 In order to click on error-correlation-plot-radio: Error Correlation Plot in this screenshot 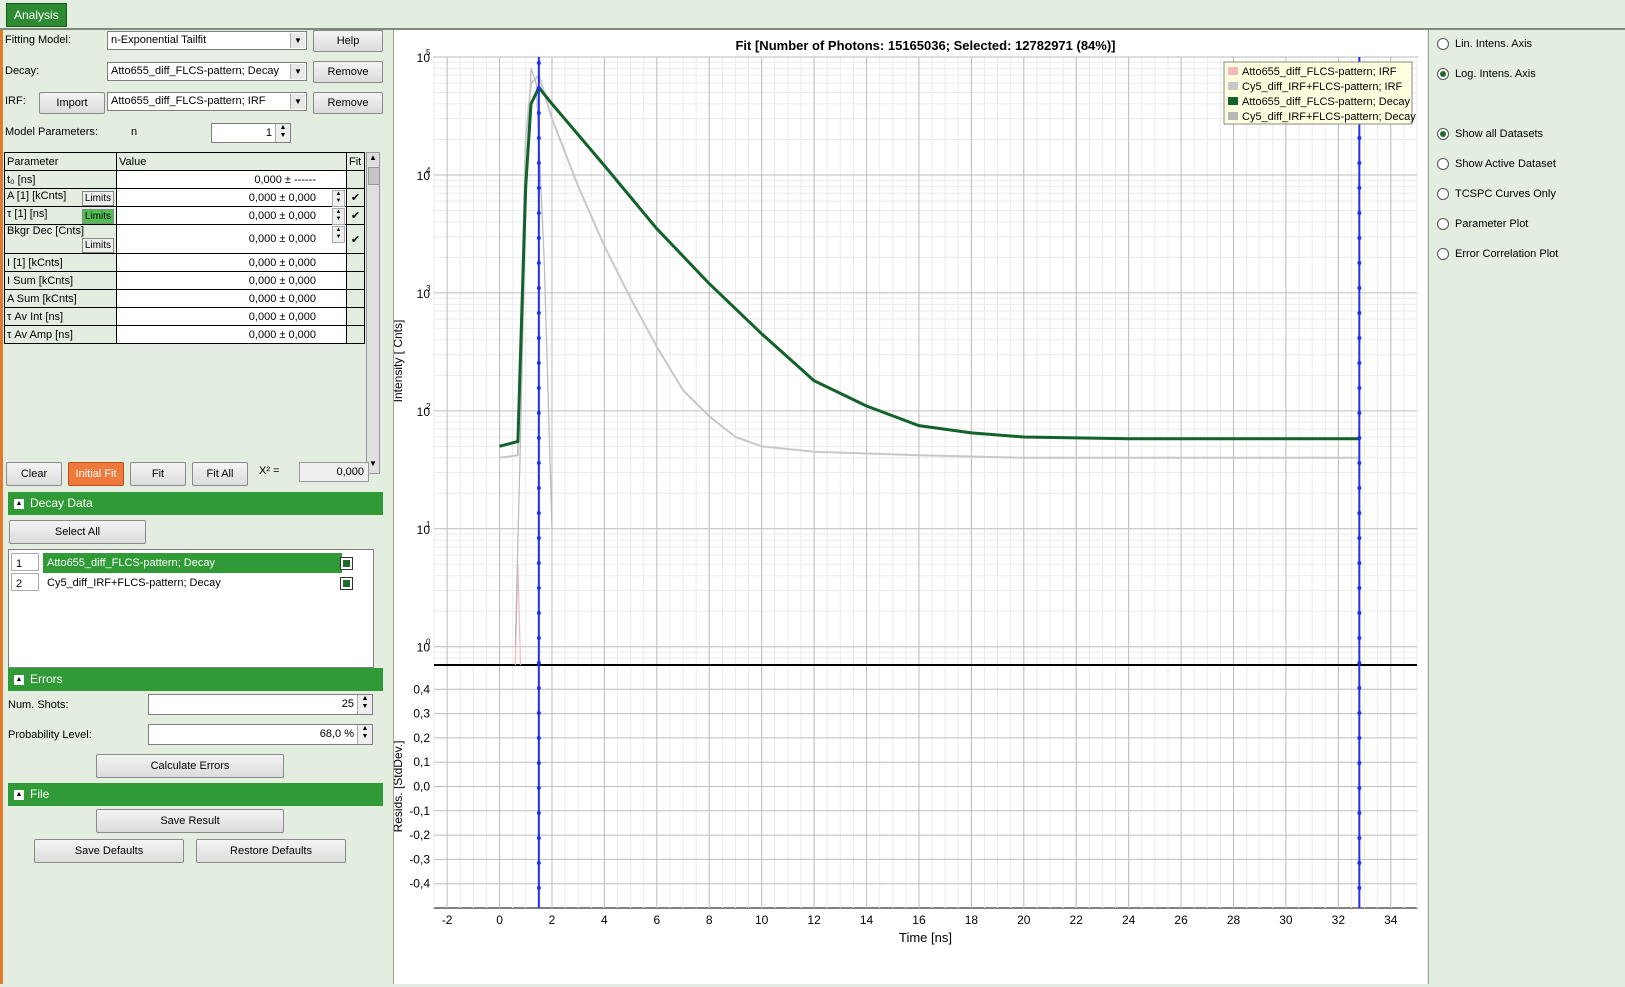, I will do `click(1497, 254)`.